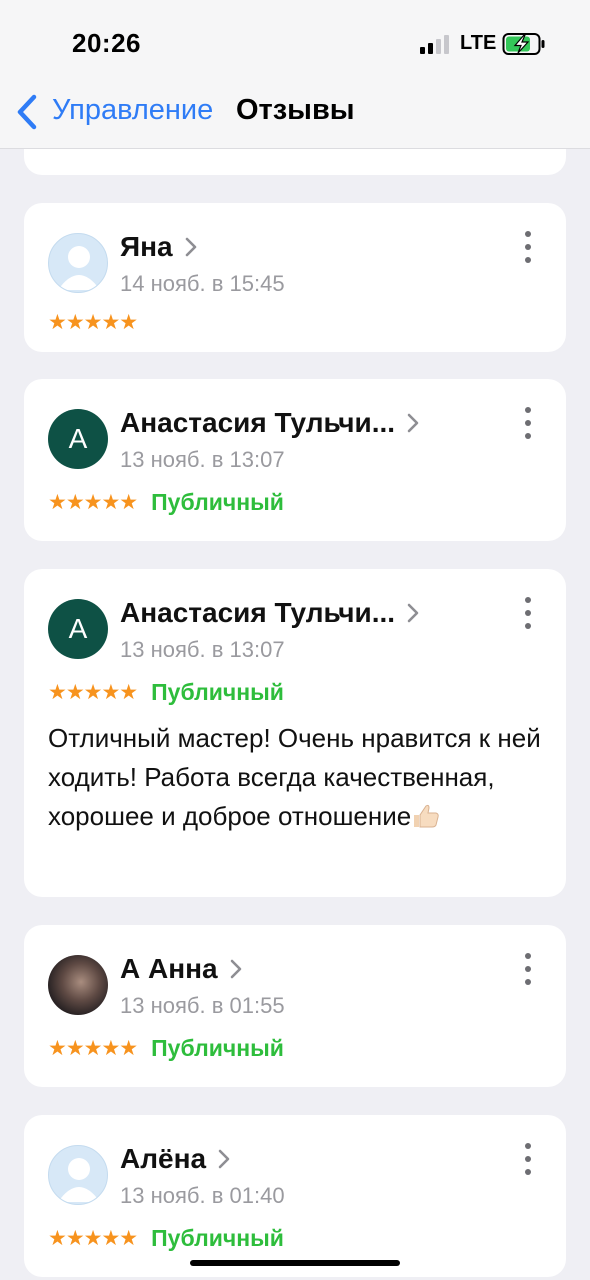 The height and width of the screenshot is (1280, 590). I want to click on reviewer-link: Яна, so click(159, 247).